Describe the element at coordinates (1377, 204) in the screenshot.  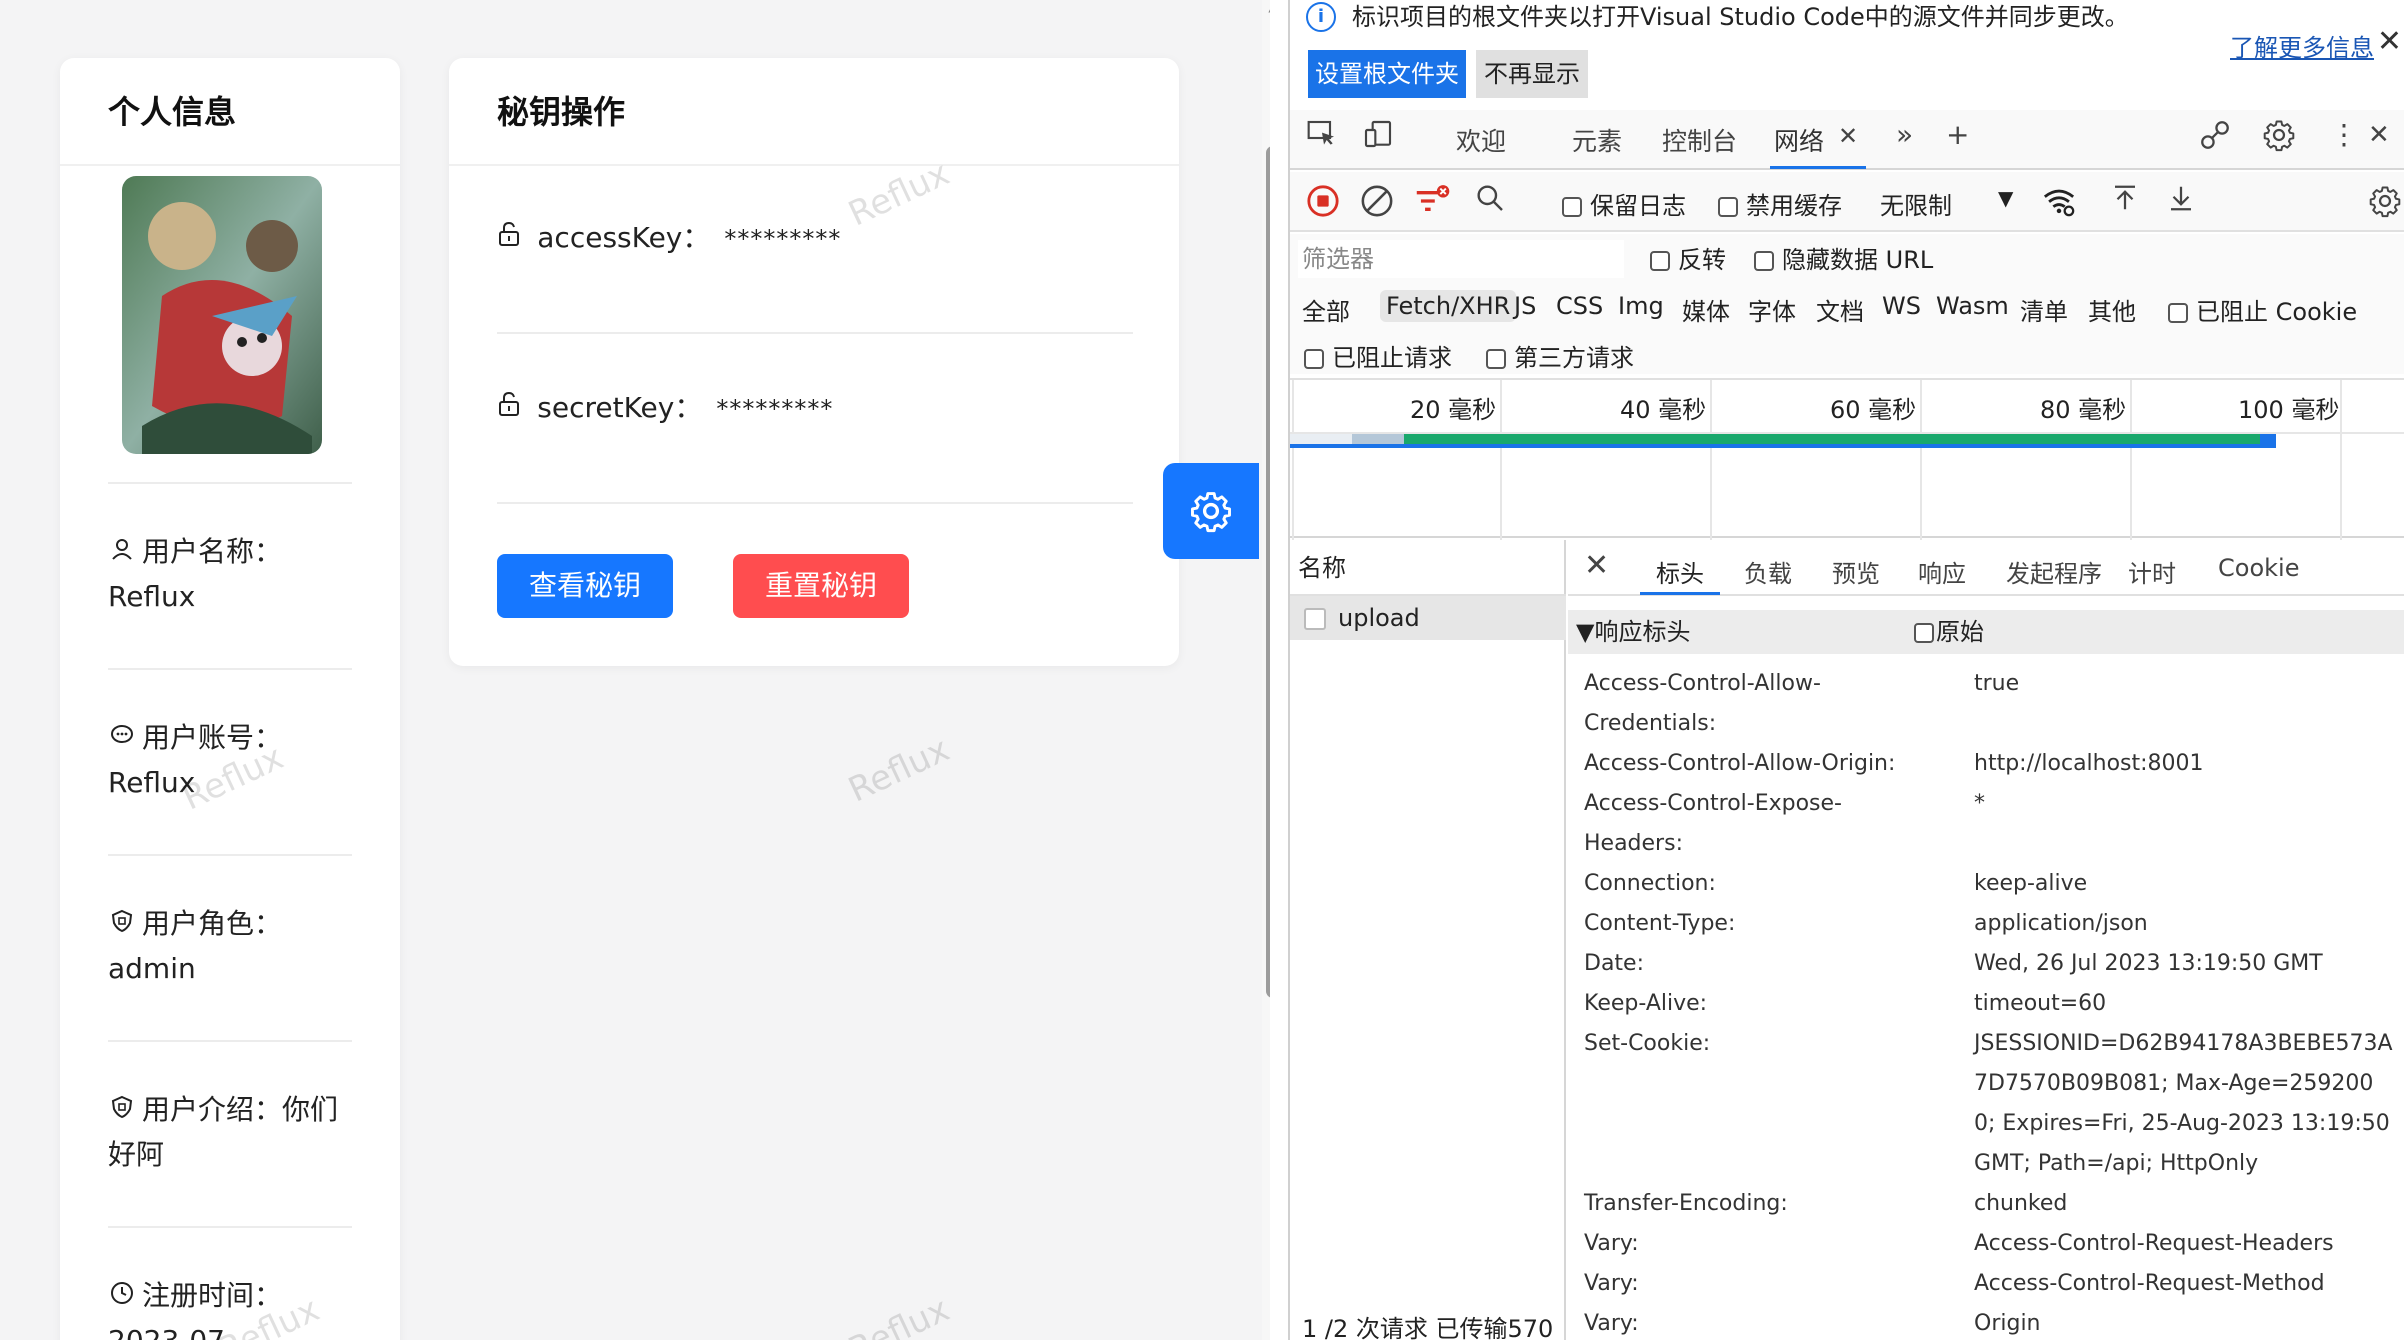
I see `clear-icon` at that location.